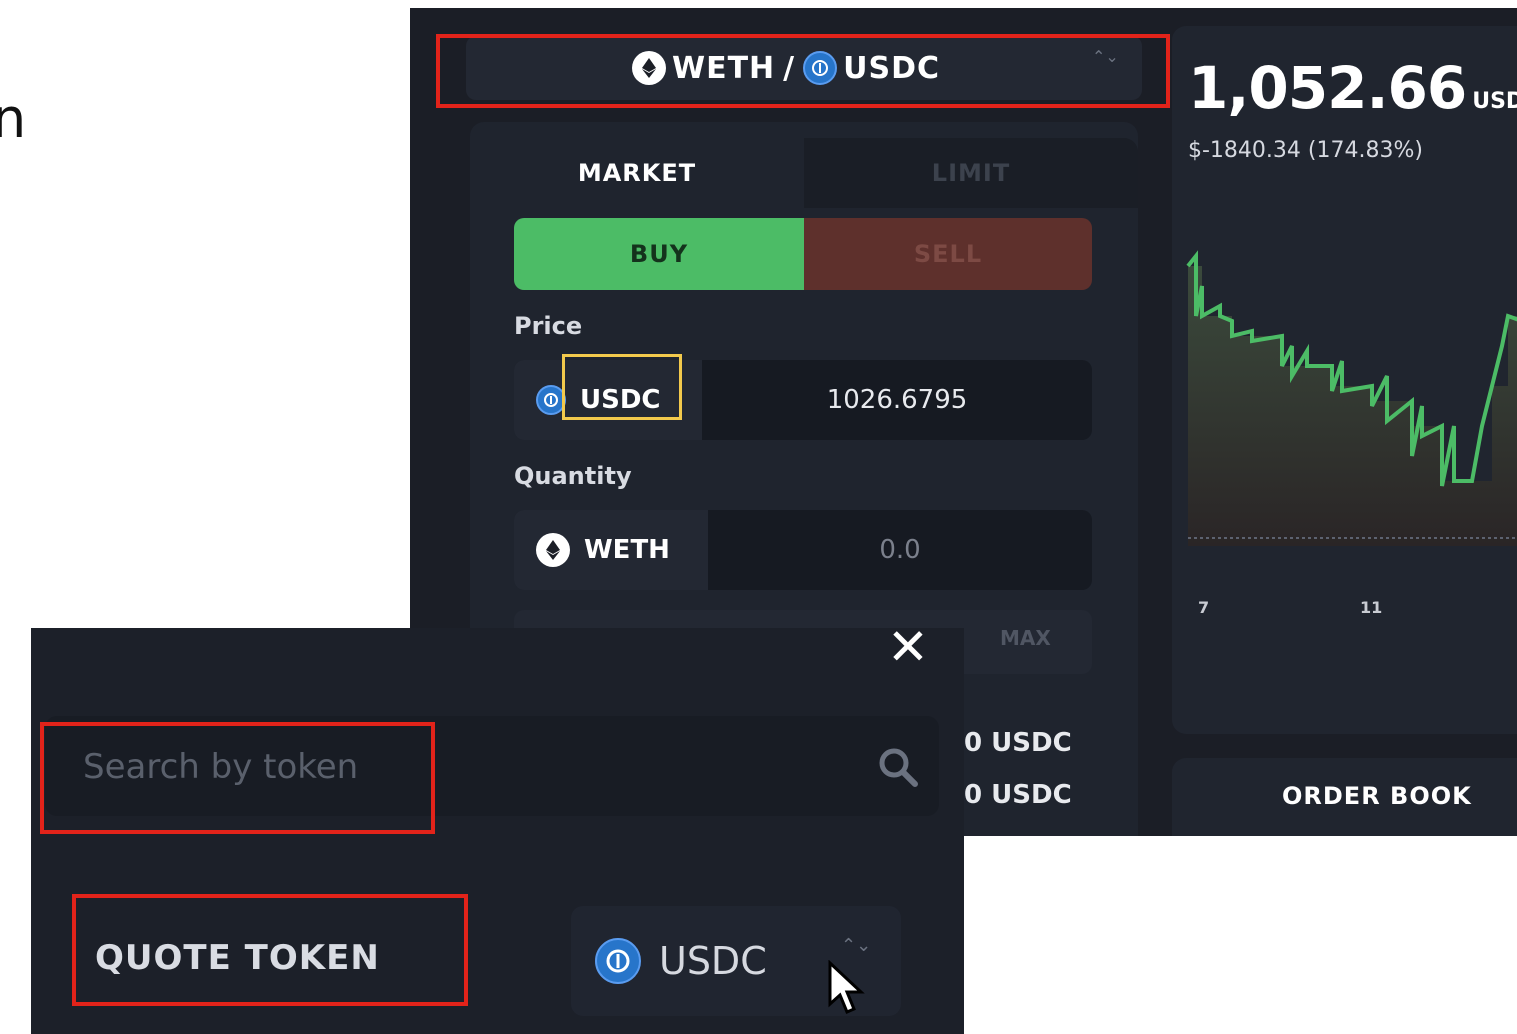 Image resolution: width=1517 pixels, height=1034 pixels. I want to click on quantity-token-selector: WETH, so click(611, 550).